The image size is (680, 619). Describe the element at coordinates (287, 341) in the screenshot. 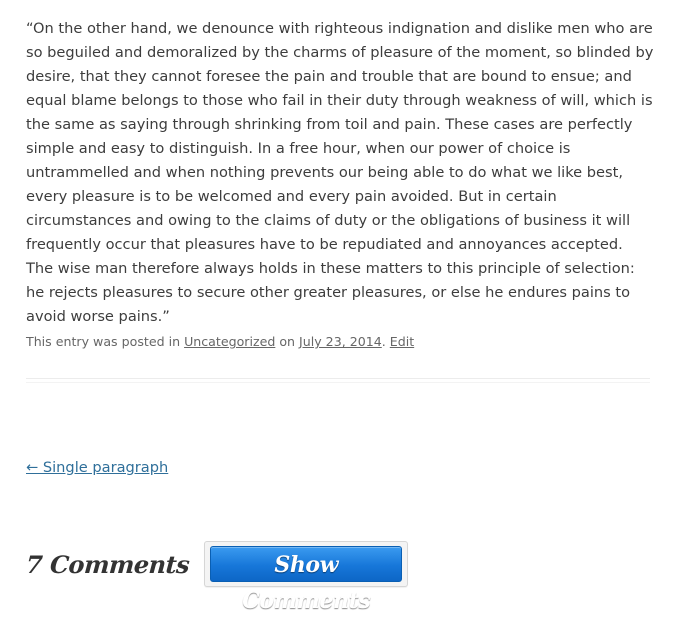

I see `on-text: on` at that location.